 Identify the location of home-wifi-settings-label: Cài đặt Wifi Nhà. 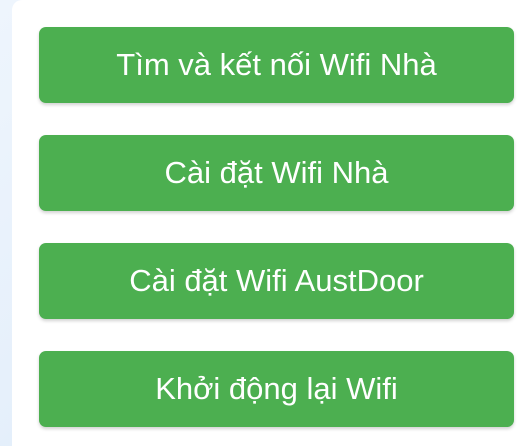
(276, 172).